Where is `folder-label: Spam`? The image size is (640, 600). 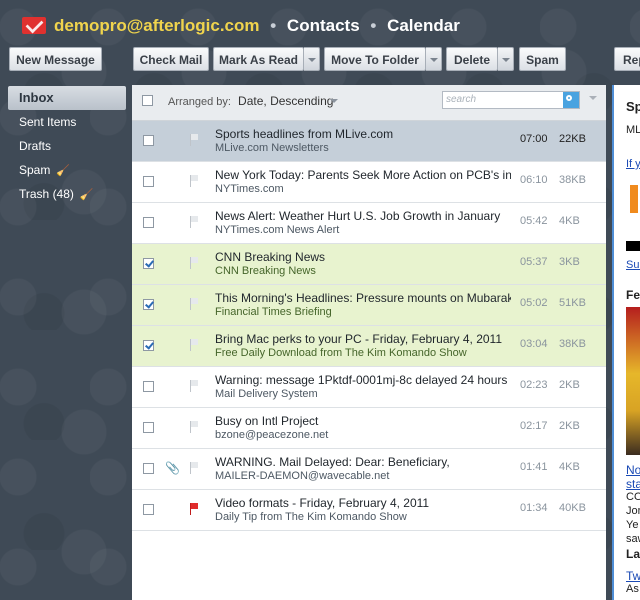 folder-label: Spam is located at coordinates (35, 170).